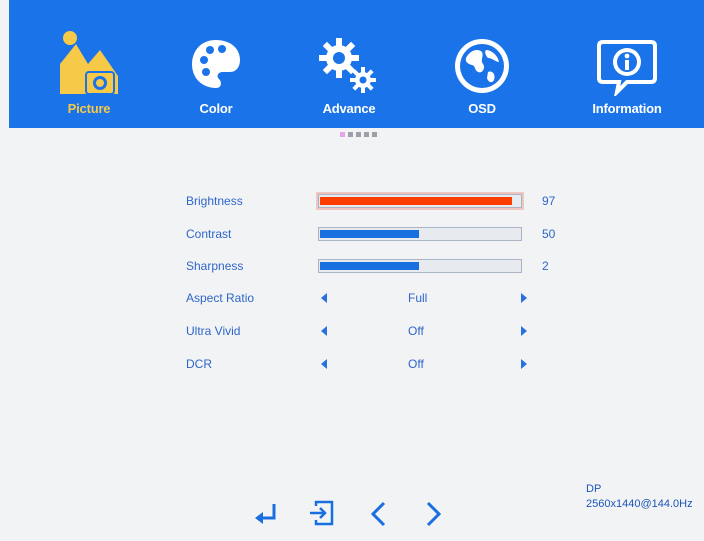 The width and height of the screenshot is (704, 541). I want to click on brightness-slider, so click(420, 201).